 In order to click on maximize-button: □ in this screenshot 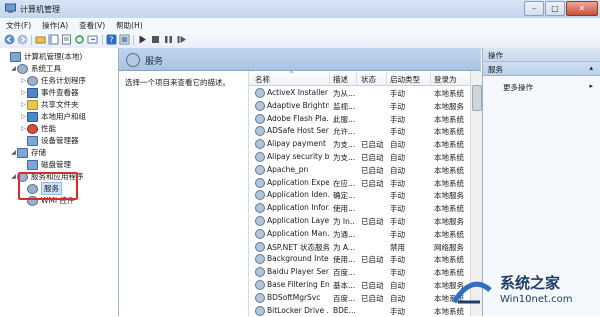, I will do `click(555, 8)`.